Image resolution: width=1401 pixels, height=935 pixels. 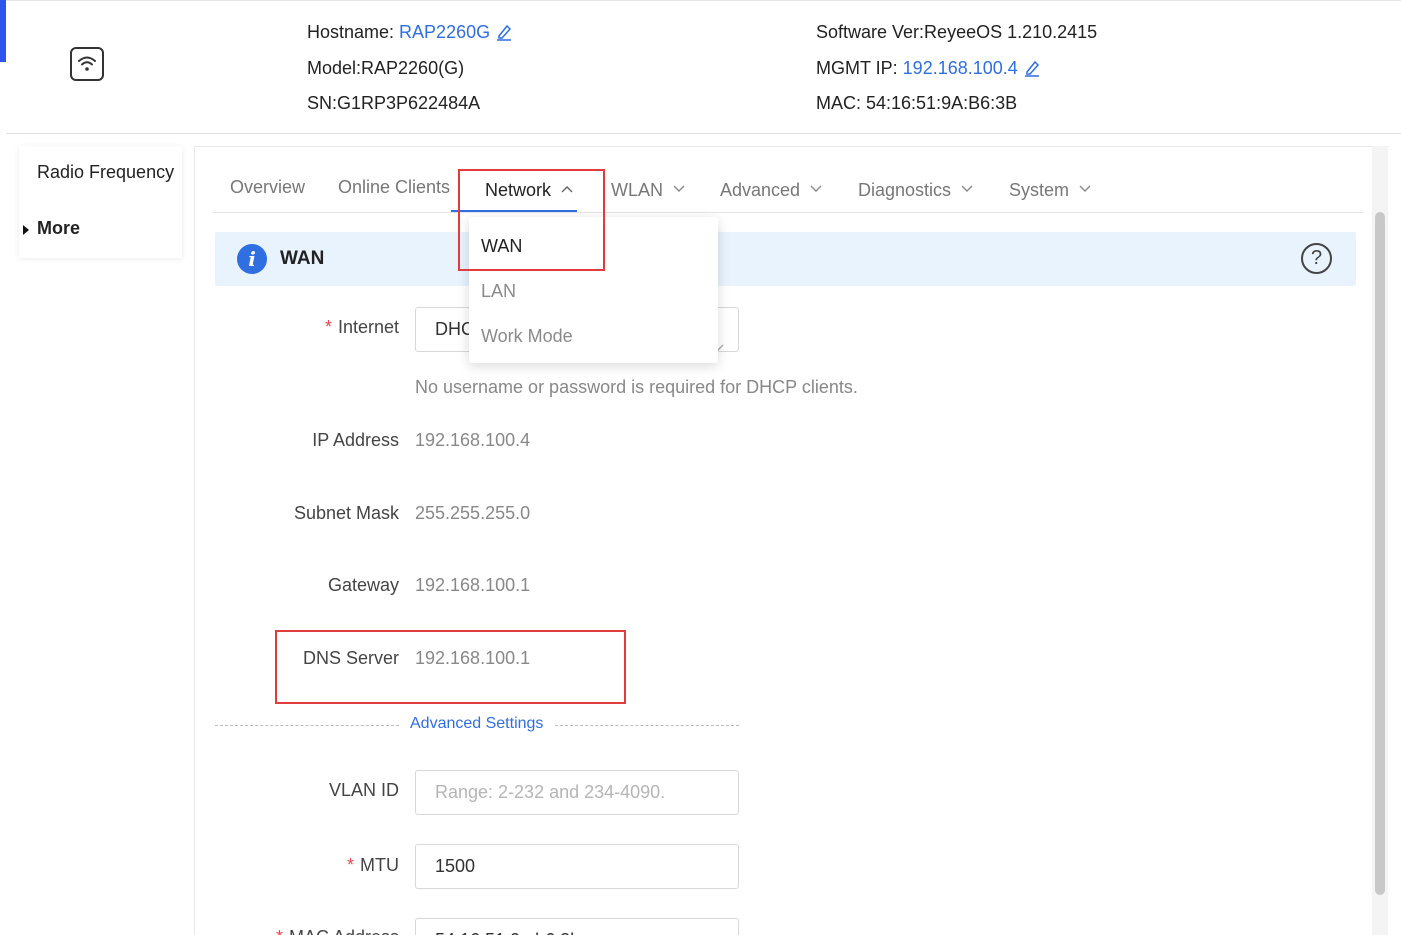 I want to click on tab-overview: Overview, so click(x=267, y=187).